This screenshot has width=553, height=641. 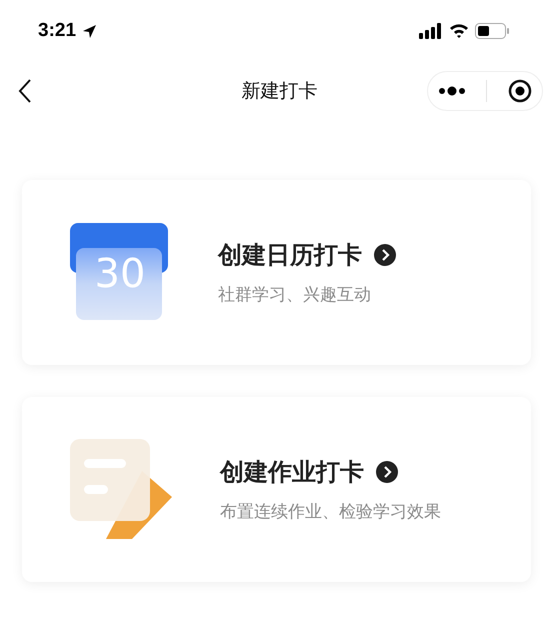 What do you see at coordinates (90, 31) in the screenshot?
I see `location-arrow-icon` at bounding box center [90, 31].